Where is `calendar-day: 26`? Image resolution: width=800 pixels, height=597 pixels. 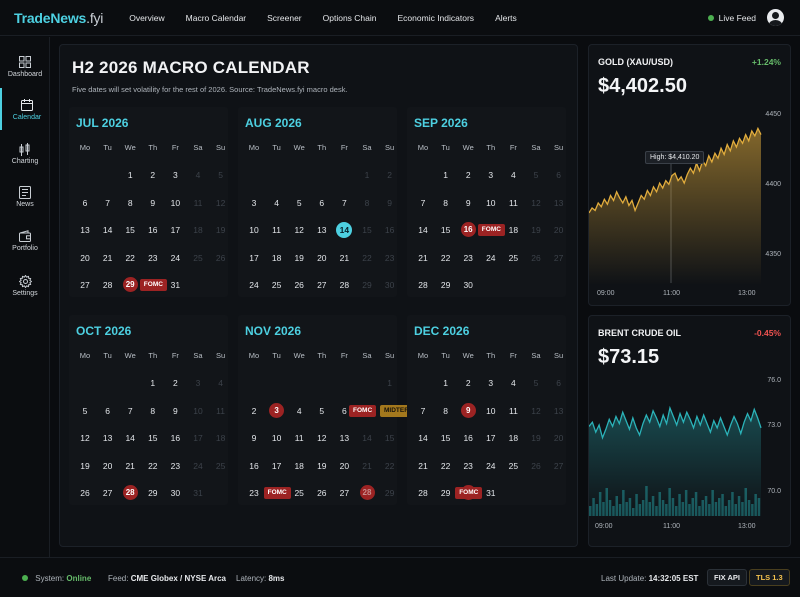
calendar-day: 26 is located at coordinates (536, 466).